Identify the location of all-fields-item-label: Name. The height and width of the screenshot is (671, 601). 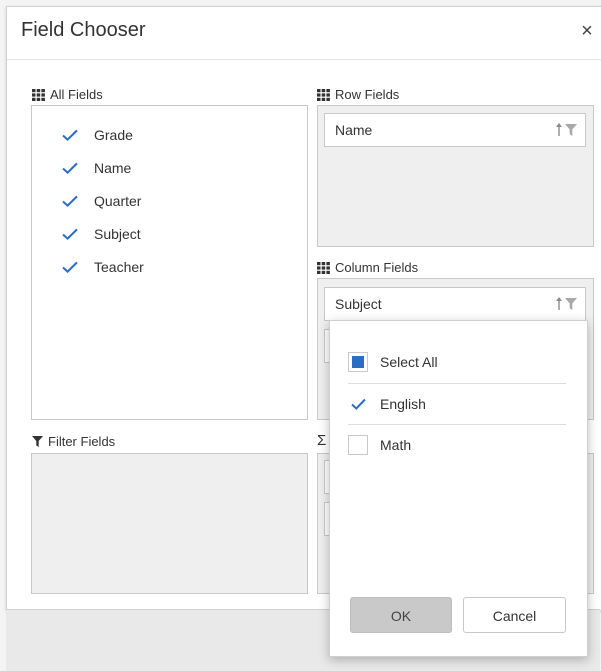
(113, 167).